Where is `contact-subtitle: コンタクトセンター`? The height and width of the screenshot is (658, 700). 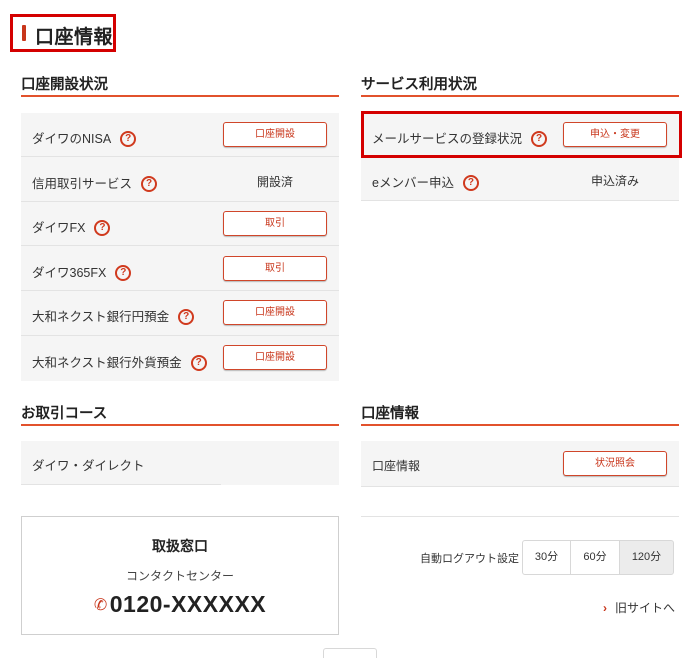 contact-subtitle: コンタクトセンター is located at coordinates (179, 576).